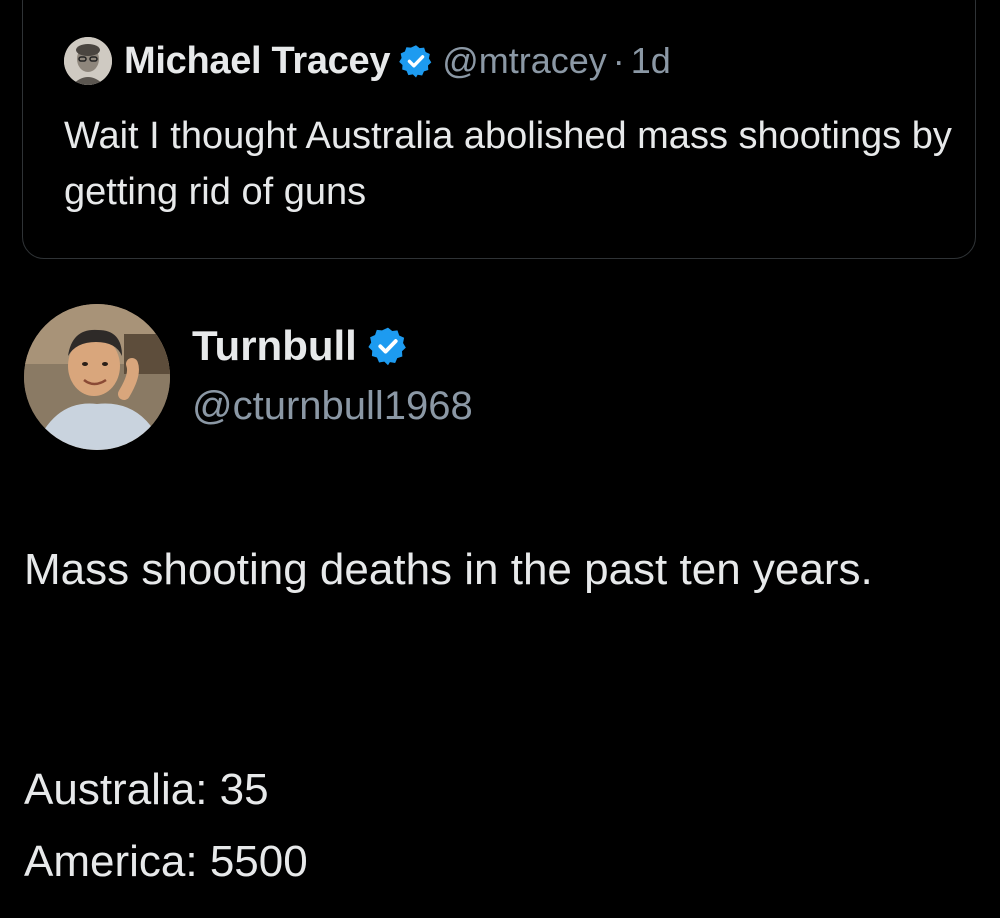 This screenshot has width=1000, height=918. I want to click on quoted-author-name: Michael Tracey, so click(257, 61).